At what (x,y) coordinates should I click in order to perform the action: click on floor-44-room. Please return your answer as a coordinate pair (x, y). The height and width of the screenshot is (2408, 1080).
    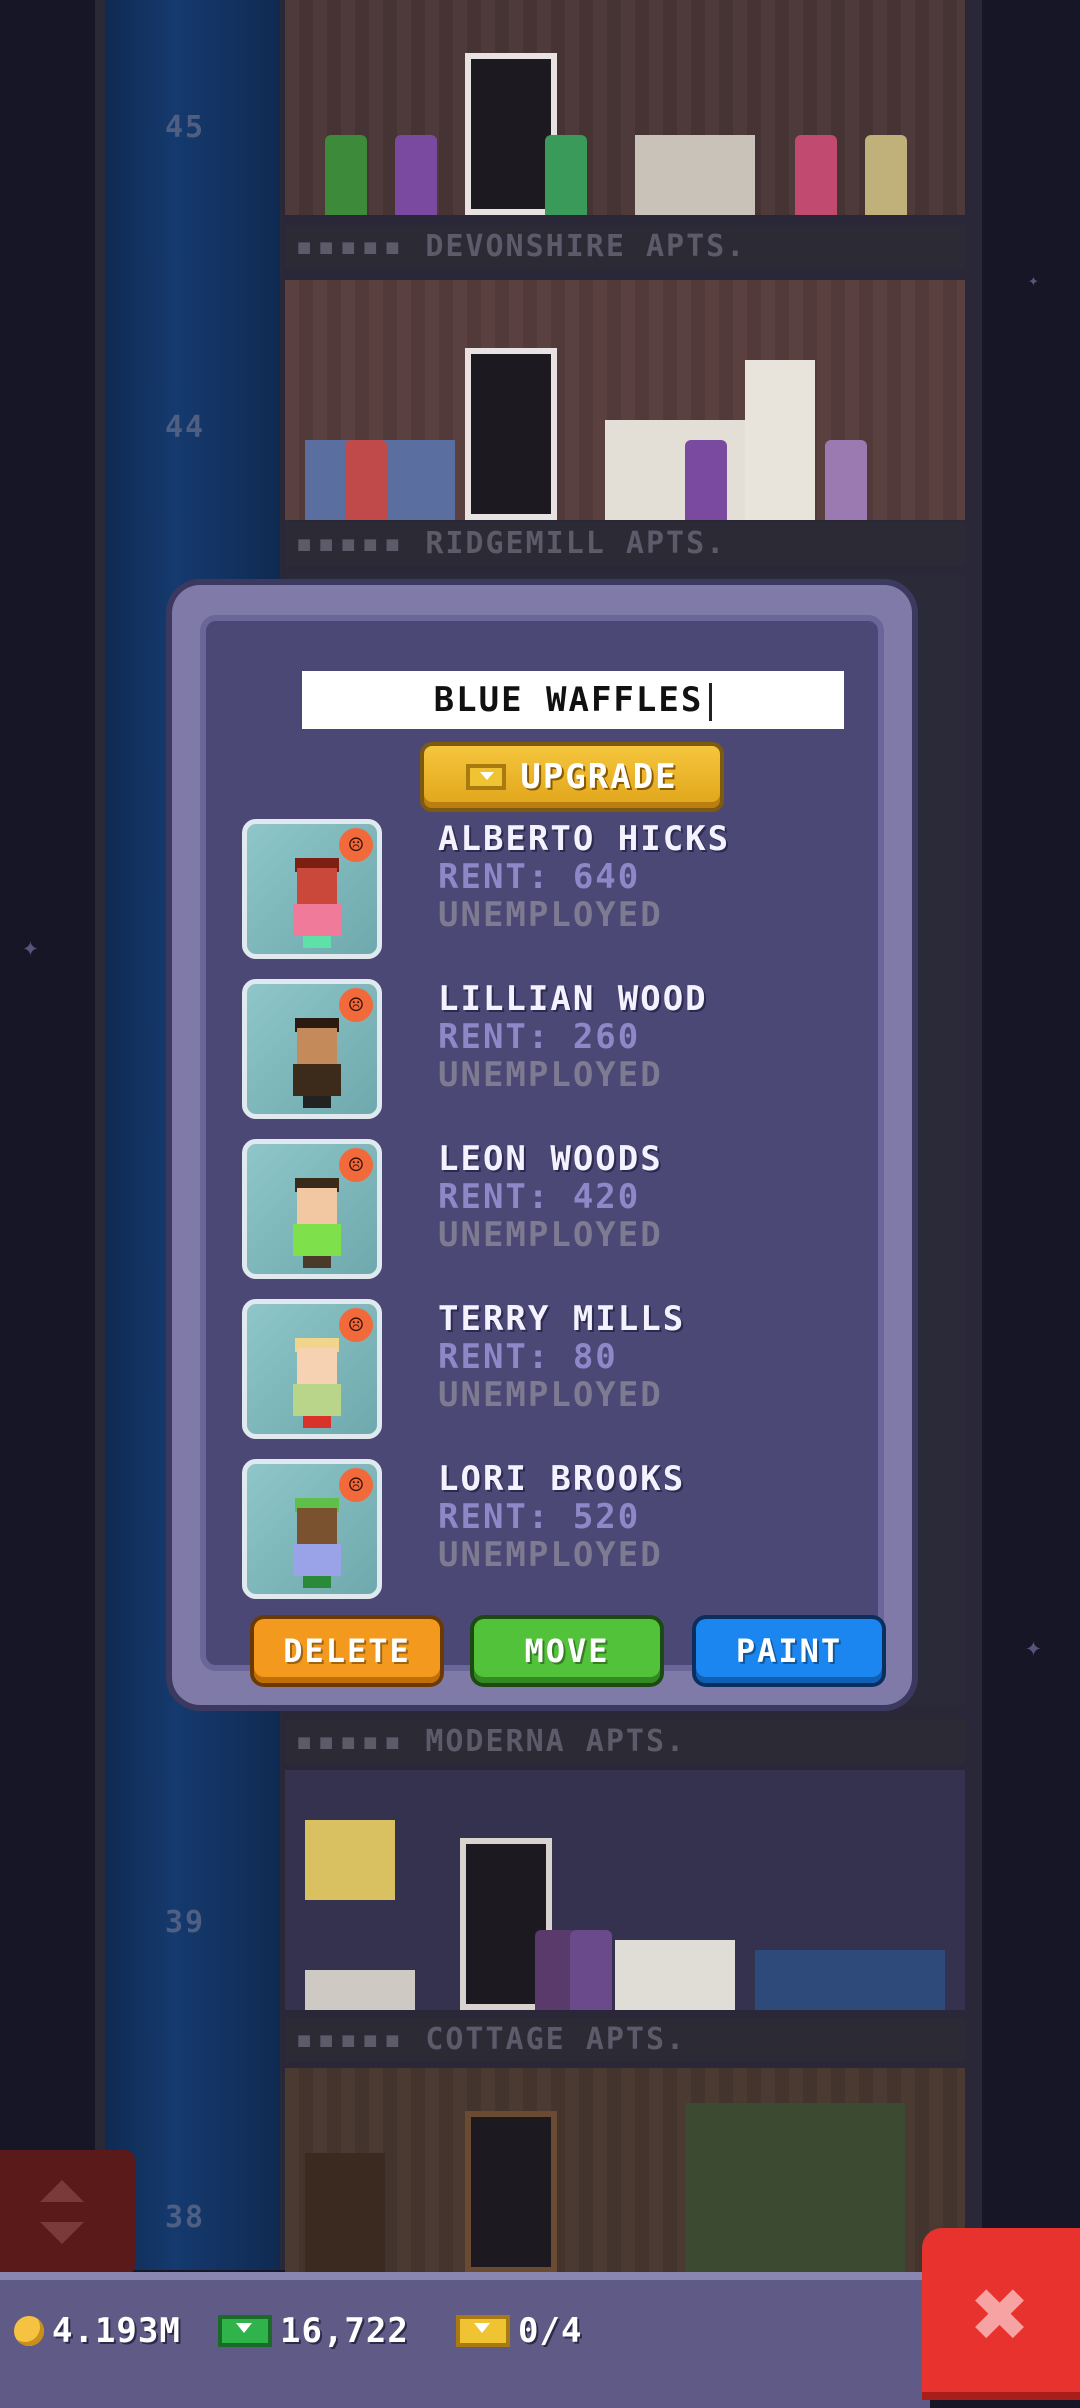
    Looking at the image, I should click on (625, 400).